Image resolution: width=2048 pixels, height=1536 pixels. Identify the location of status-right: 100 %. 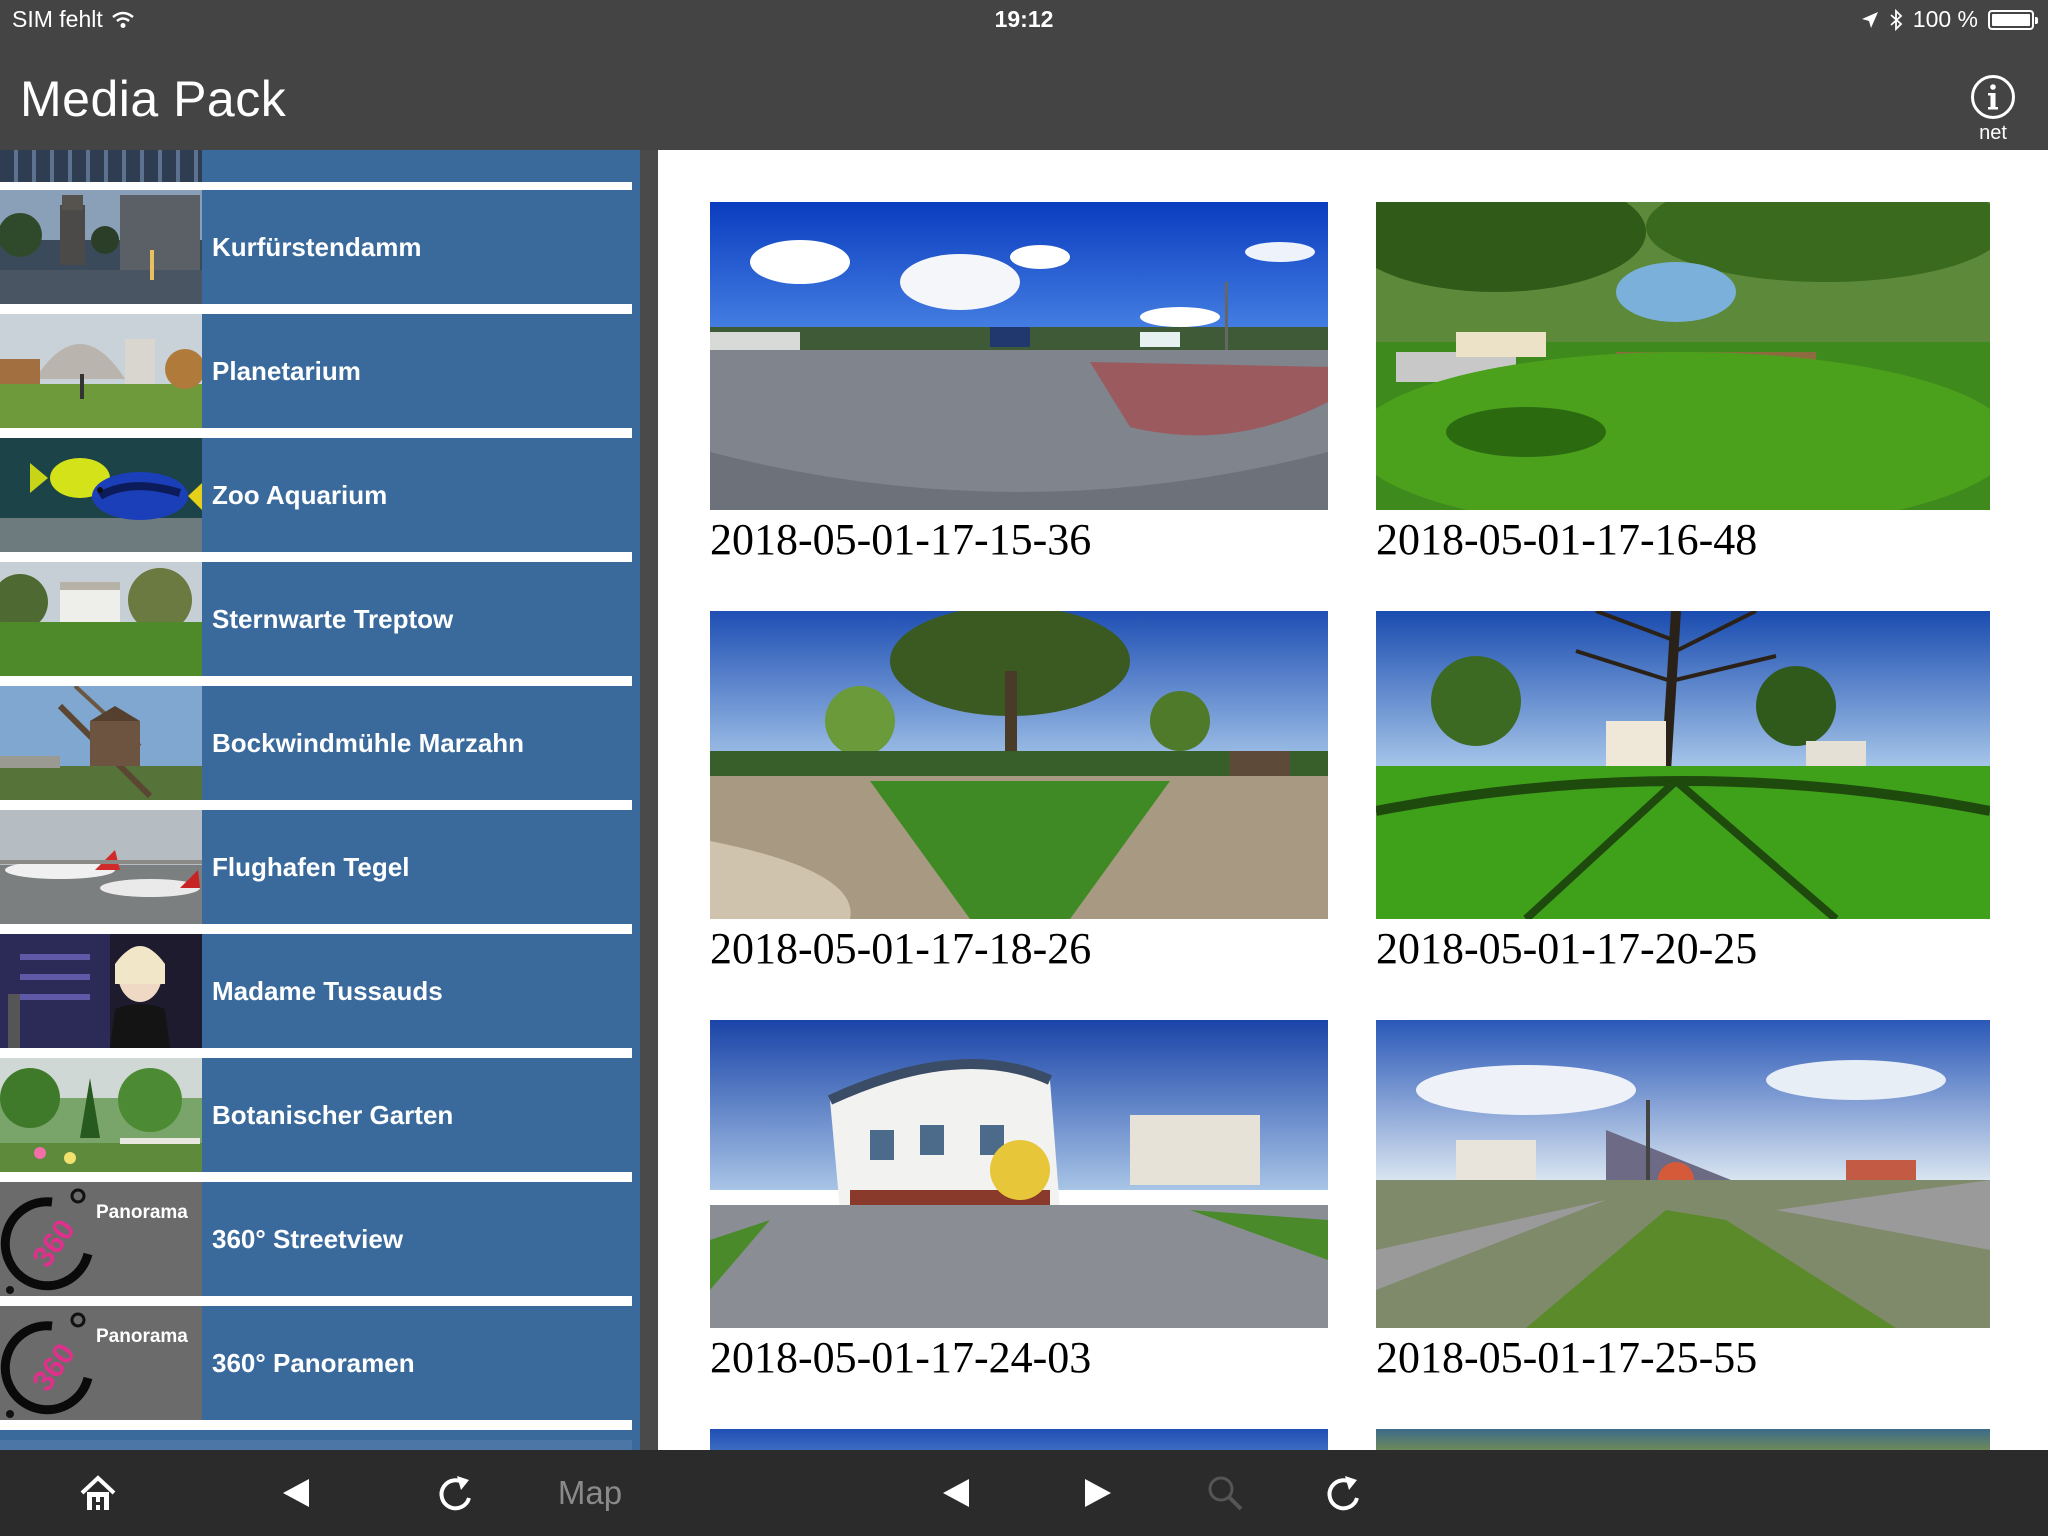
(1949, 19).